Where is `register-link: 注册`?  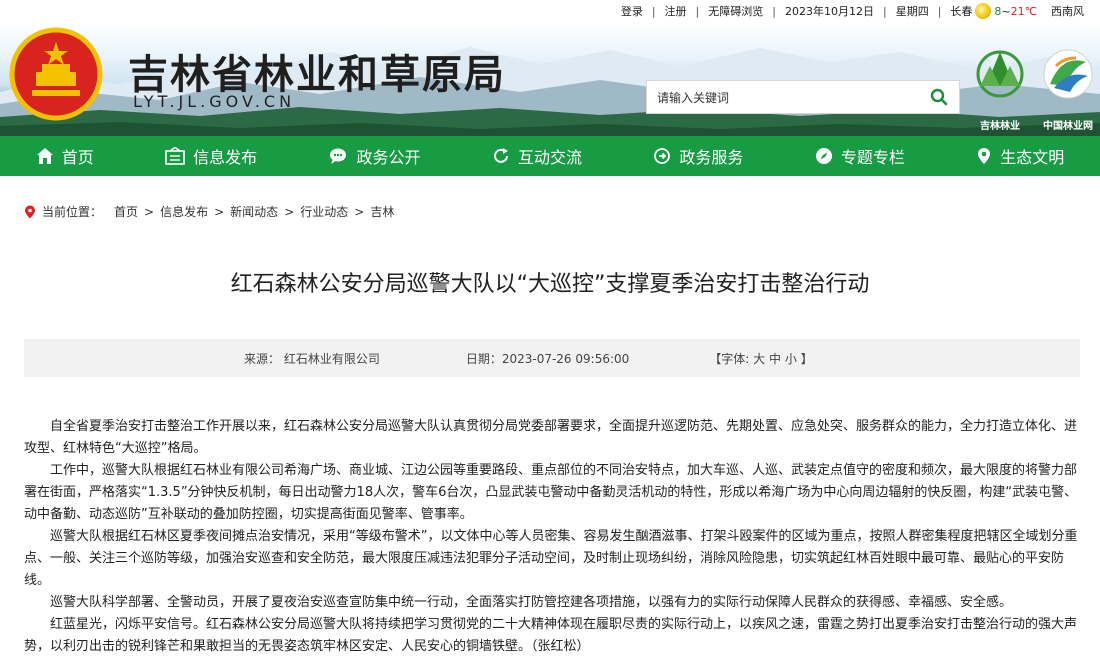
register-link: 注册 is located at coordinates (676, 11).